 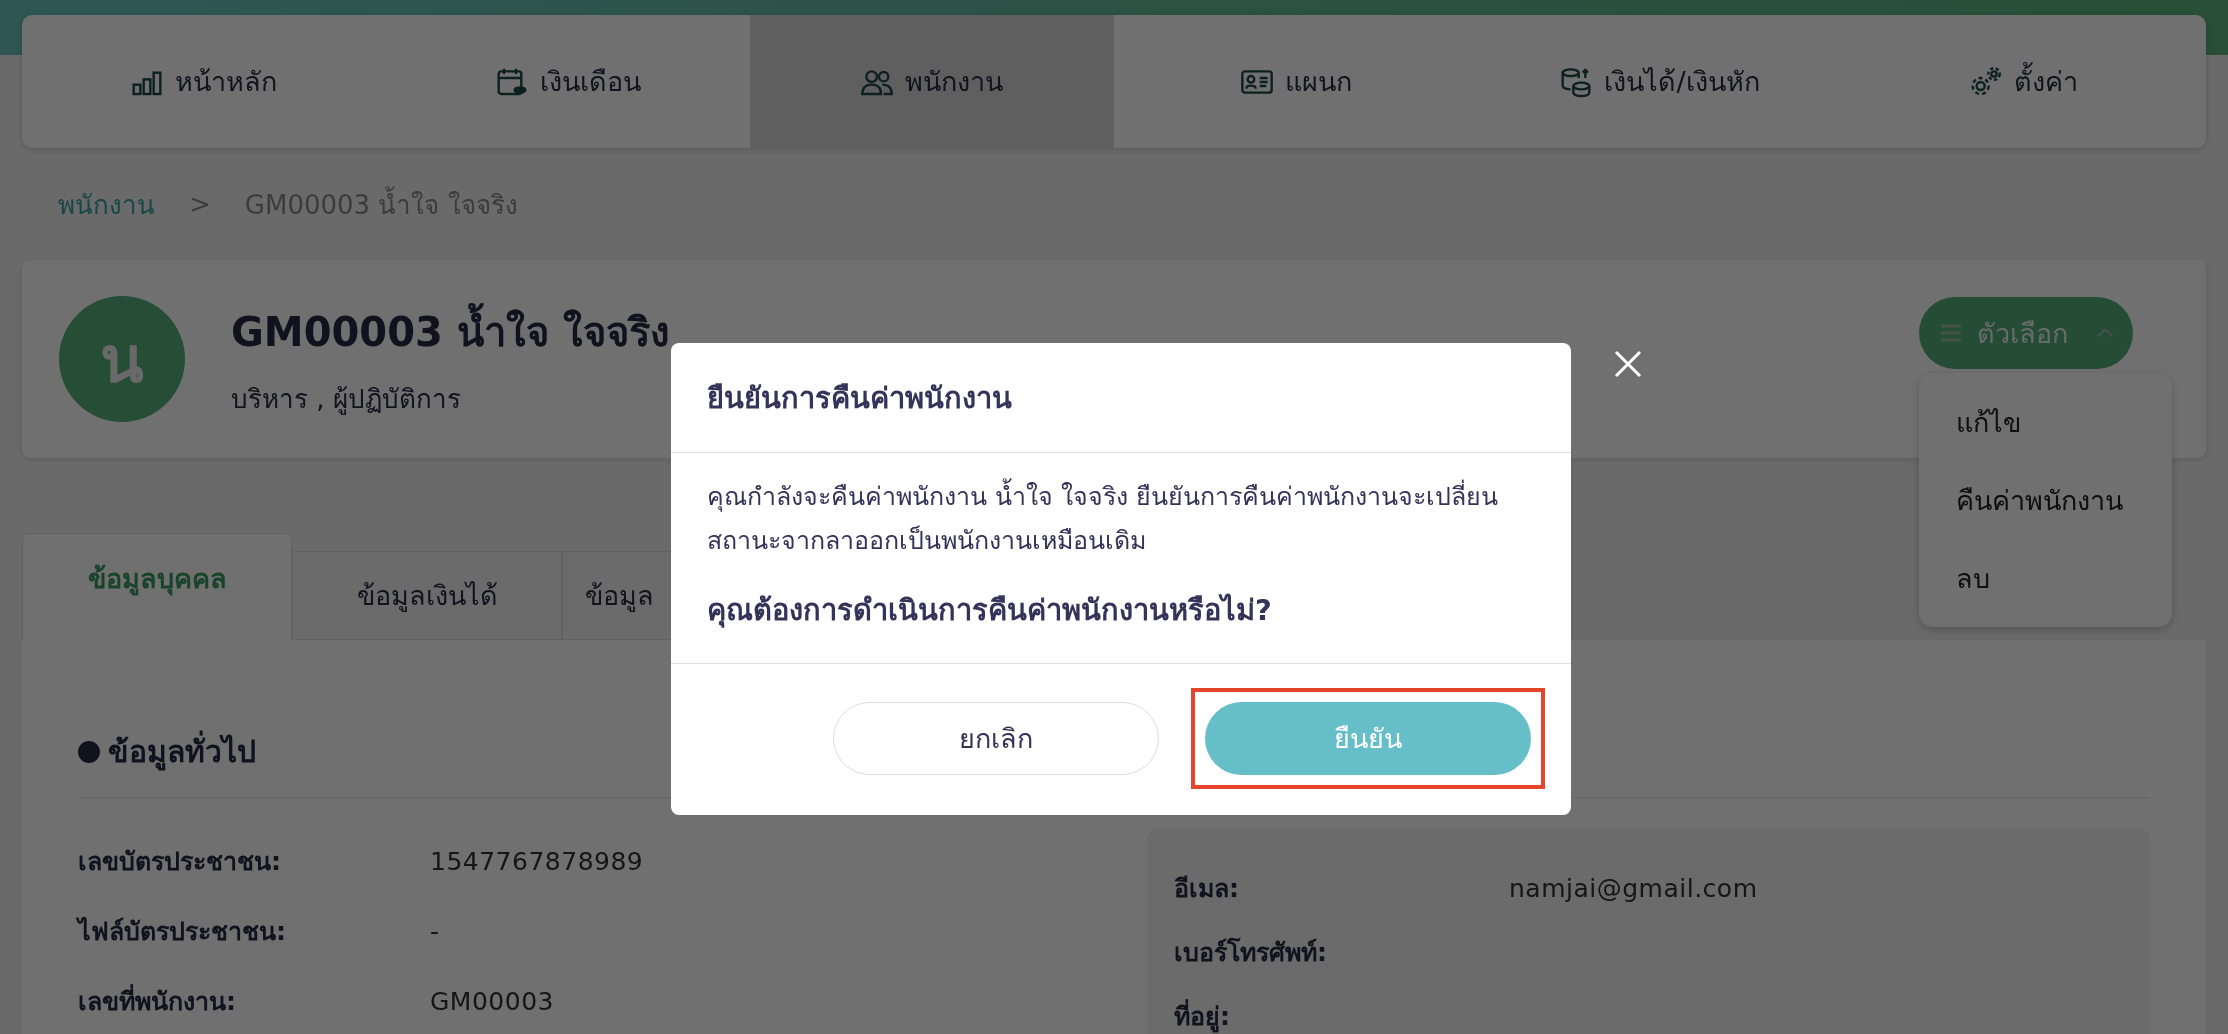 What do you see at coordinates (2045, 422) in the screenshot?
I see `menu-item: แก้ไข` at bounding box center [2045, 422].